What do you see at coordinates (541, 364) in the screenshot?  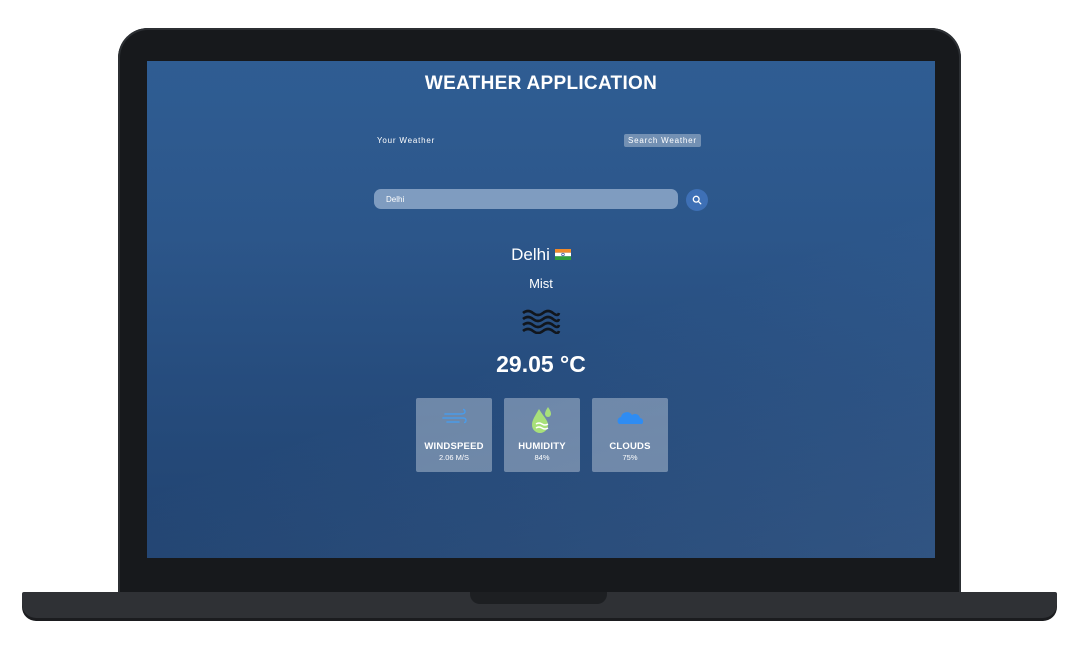 I see `temperature: 29.05 °C` at bounding box center [541, 364].